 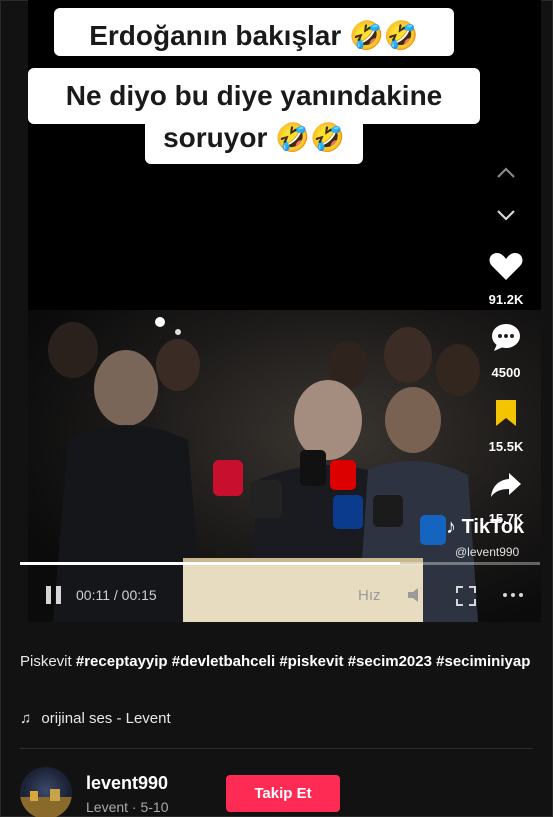 I want to click on hashtag-link: #receptayyip, so click(x=122, y=661).